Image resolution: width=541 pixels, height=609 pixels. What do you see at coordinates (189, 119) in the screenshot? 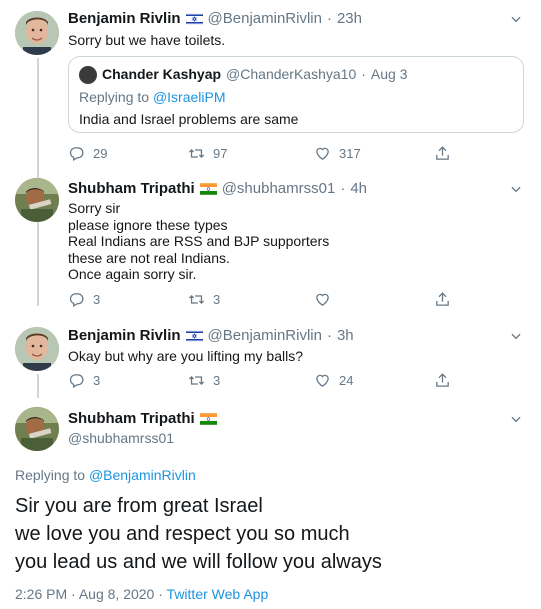
I see `quote-text: India and Israel problems are same` at bounding box center [189, 119].